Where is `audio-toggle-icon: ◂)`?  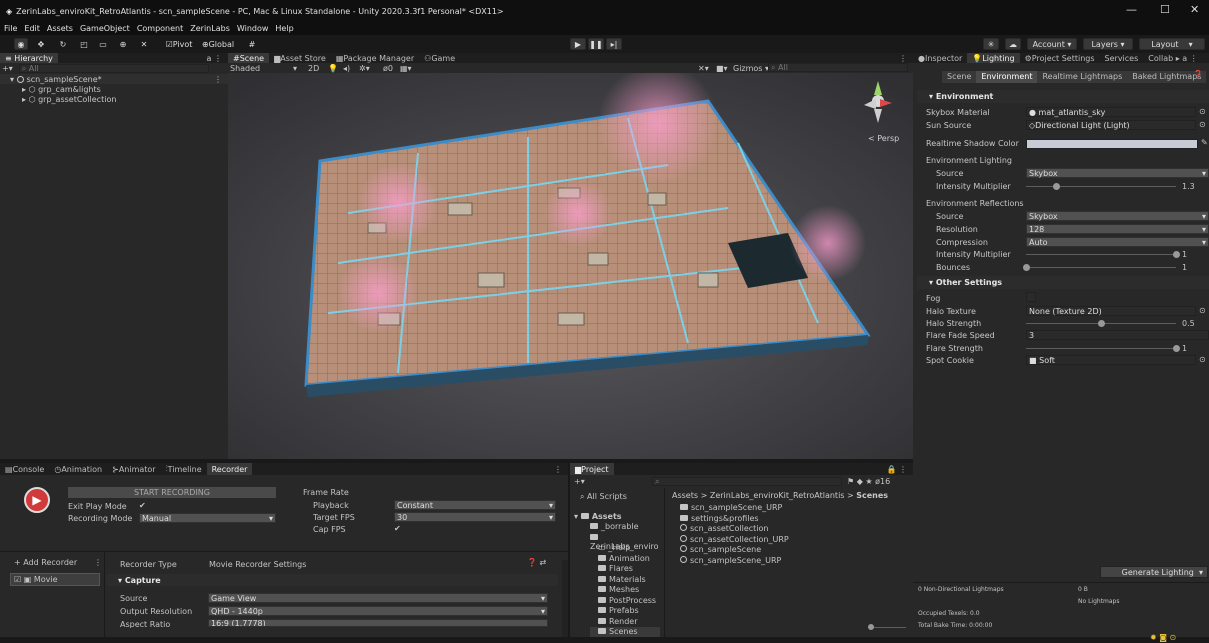 audio-toggle-icon: ◂) is located at coordinates (346, 68).